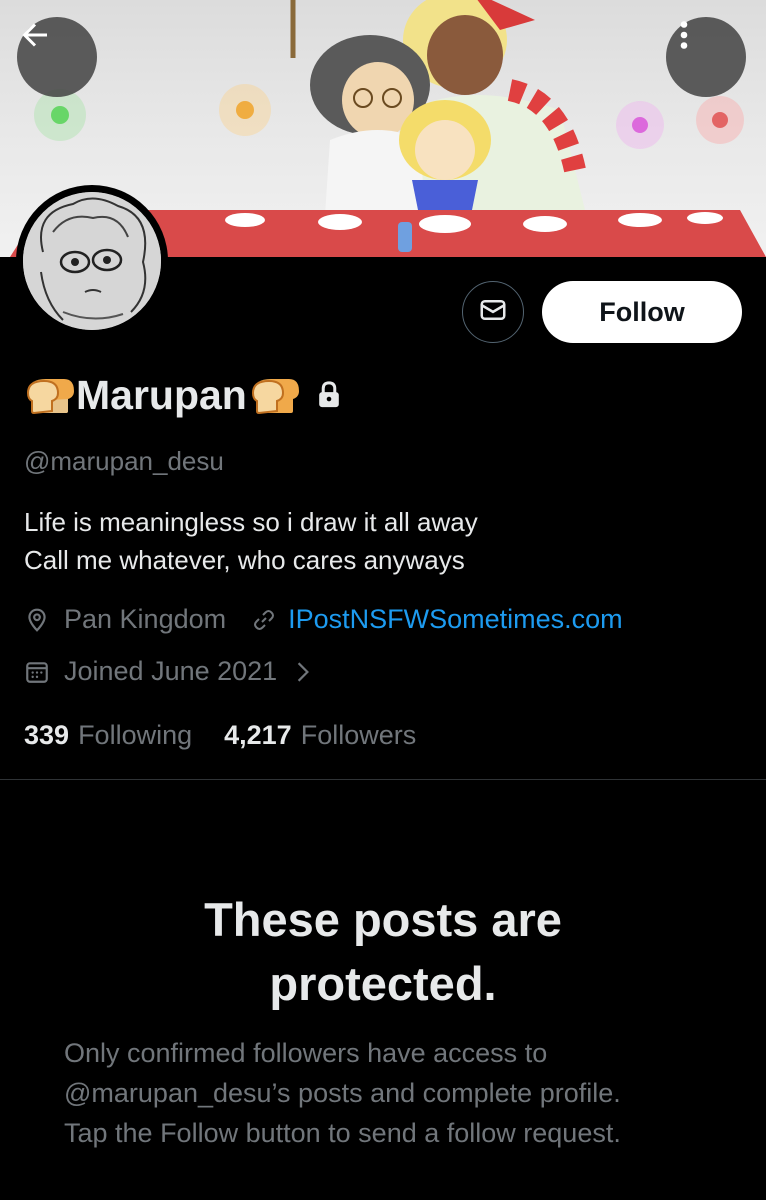  Describe the element at coordinates (706, 57) in the screenshot. I see `more-options-button` at that location.